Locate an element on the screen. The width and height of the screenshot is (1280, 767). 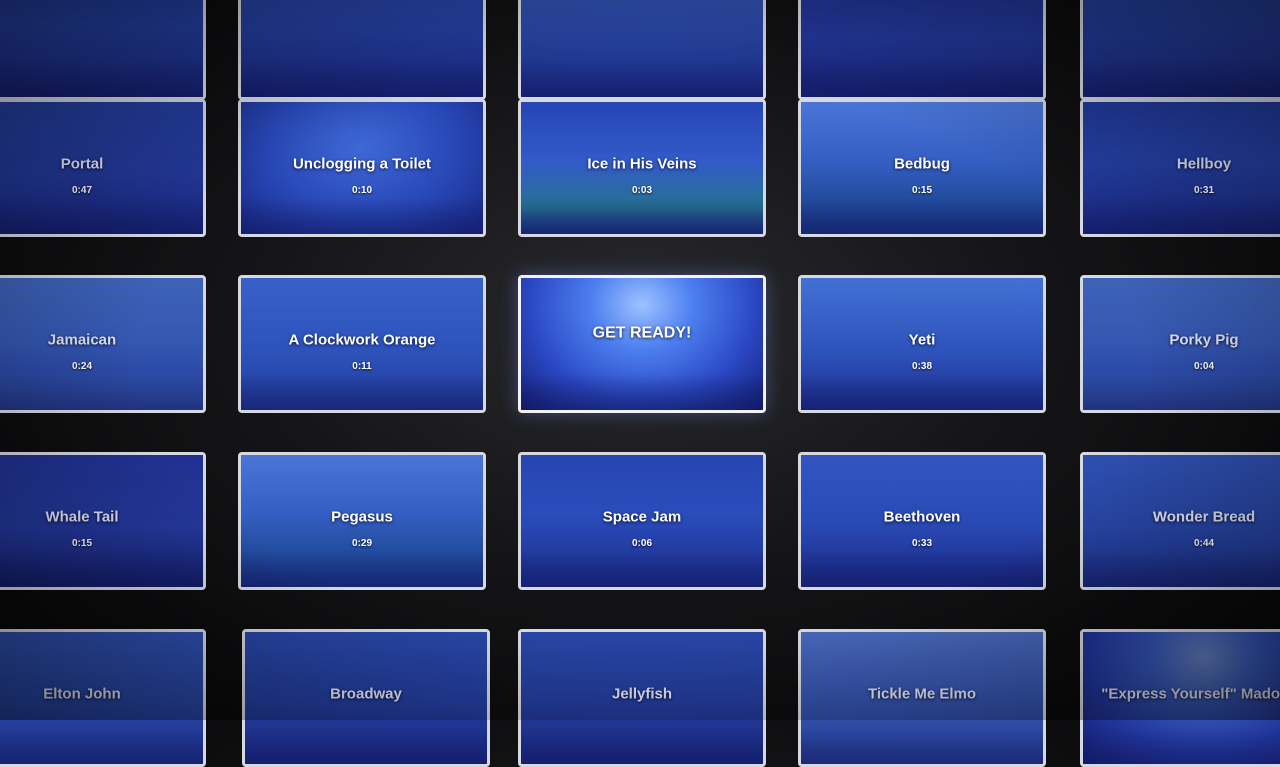
clip-duration: 0:29 is located at coordinates (361, 543).